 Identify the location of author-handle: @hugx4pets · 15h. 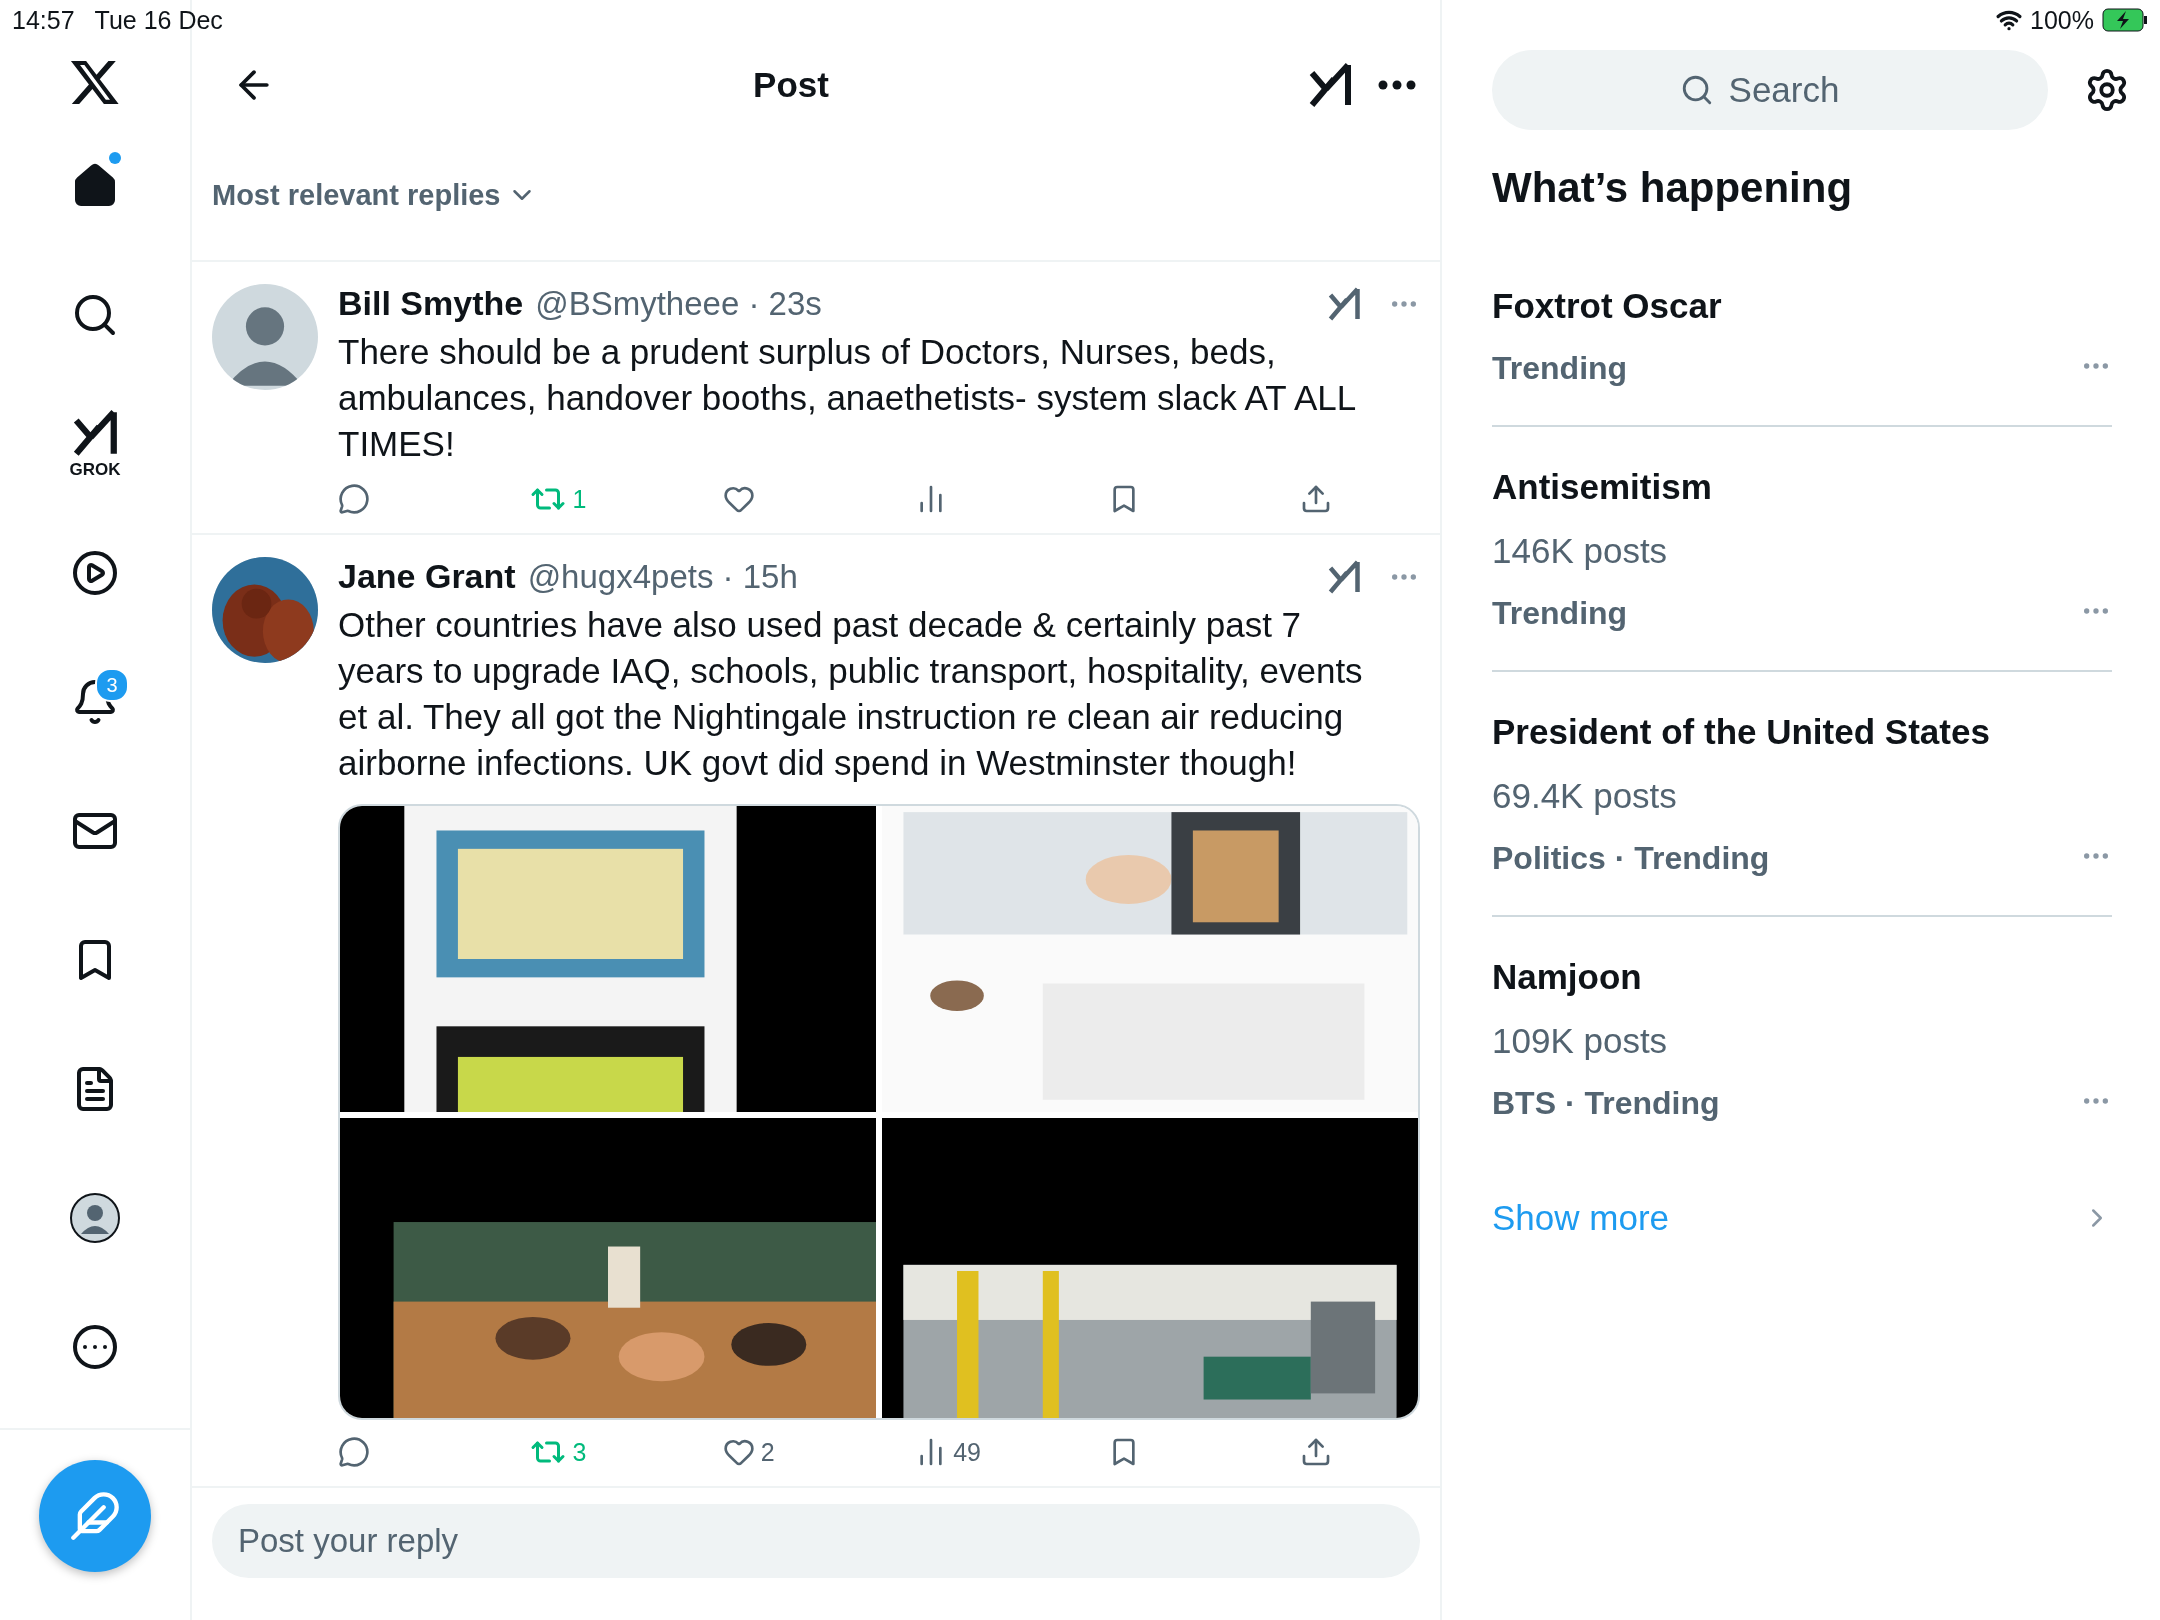
(920, 576).